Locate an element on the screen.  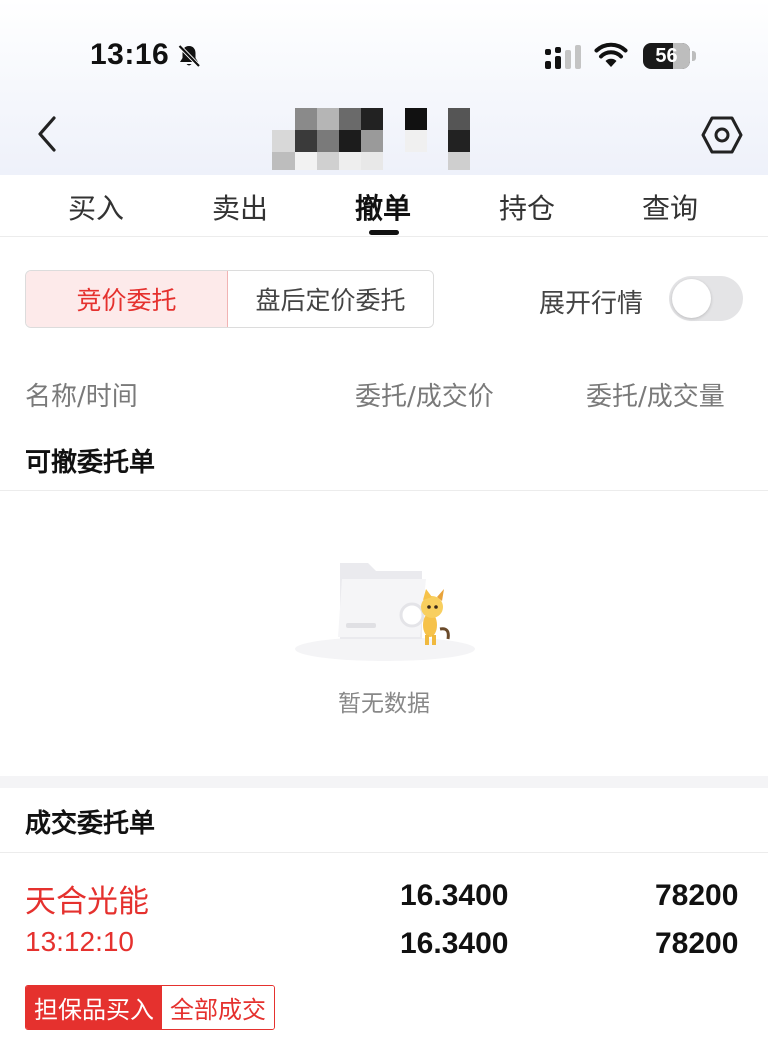
order-time: 13:12:10 is located at coordinates (79, 941).